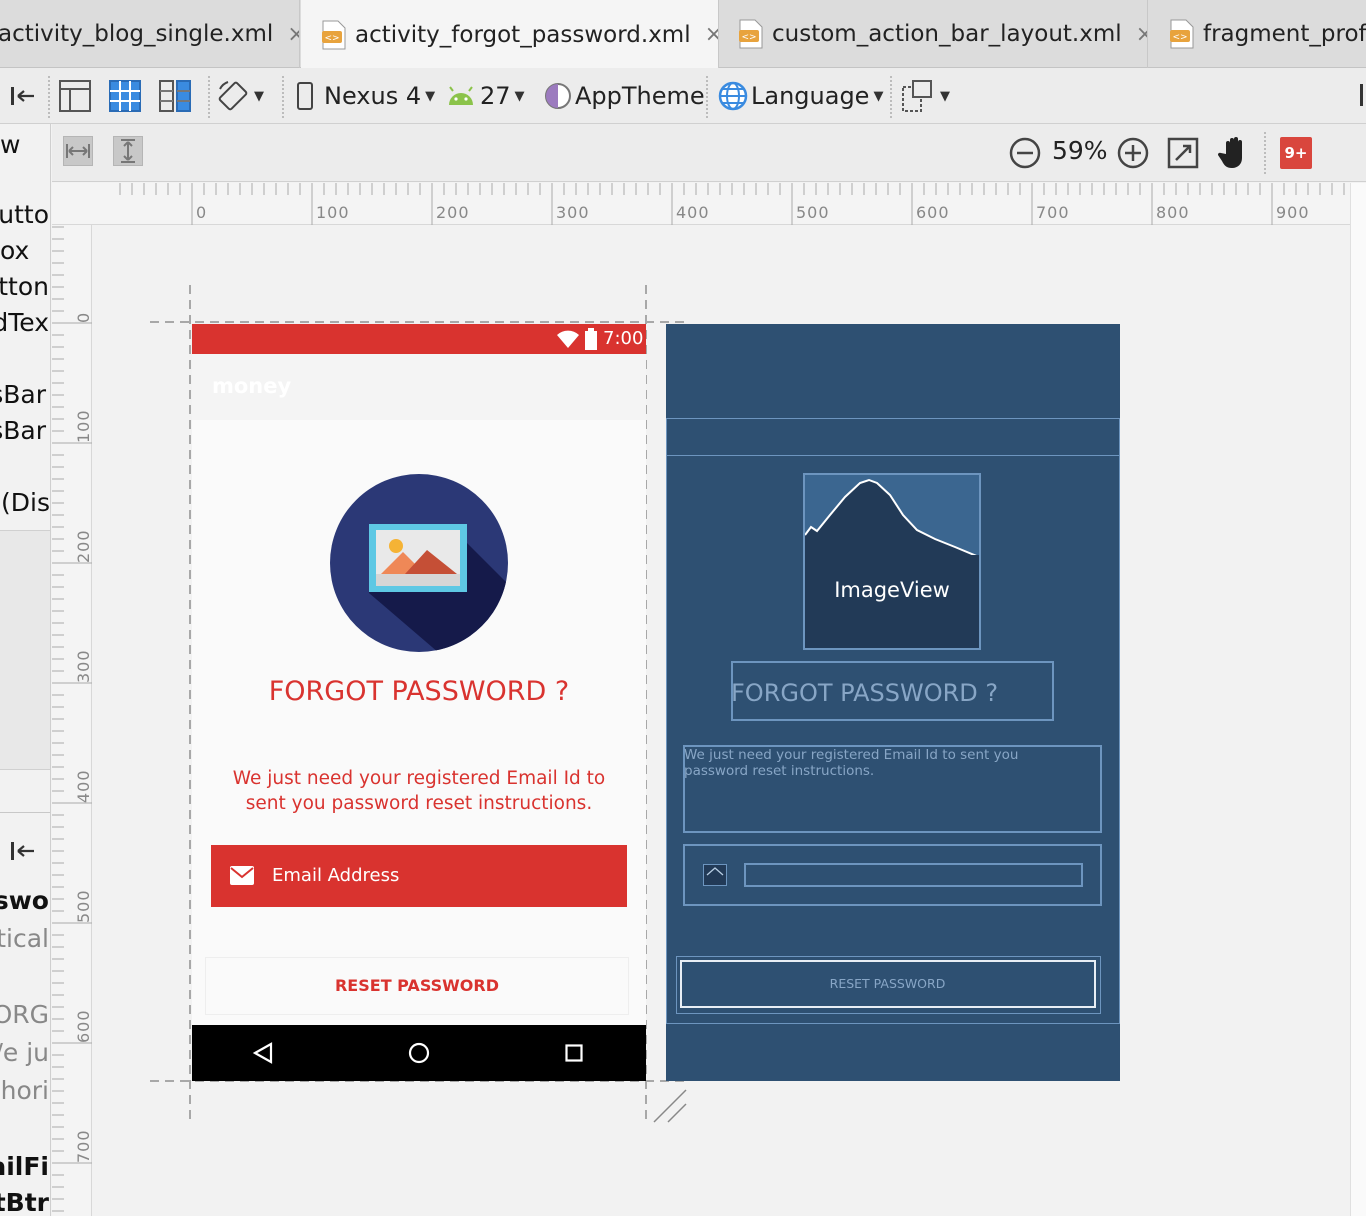  Describe the element at coordinates (892, 561) in the screenshot. I see `bp-imageview: ImageView` at that location.